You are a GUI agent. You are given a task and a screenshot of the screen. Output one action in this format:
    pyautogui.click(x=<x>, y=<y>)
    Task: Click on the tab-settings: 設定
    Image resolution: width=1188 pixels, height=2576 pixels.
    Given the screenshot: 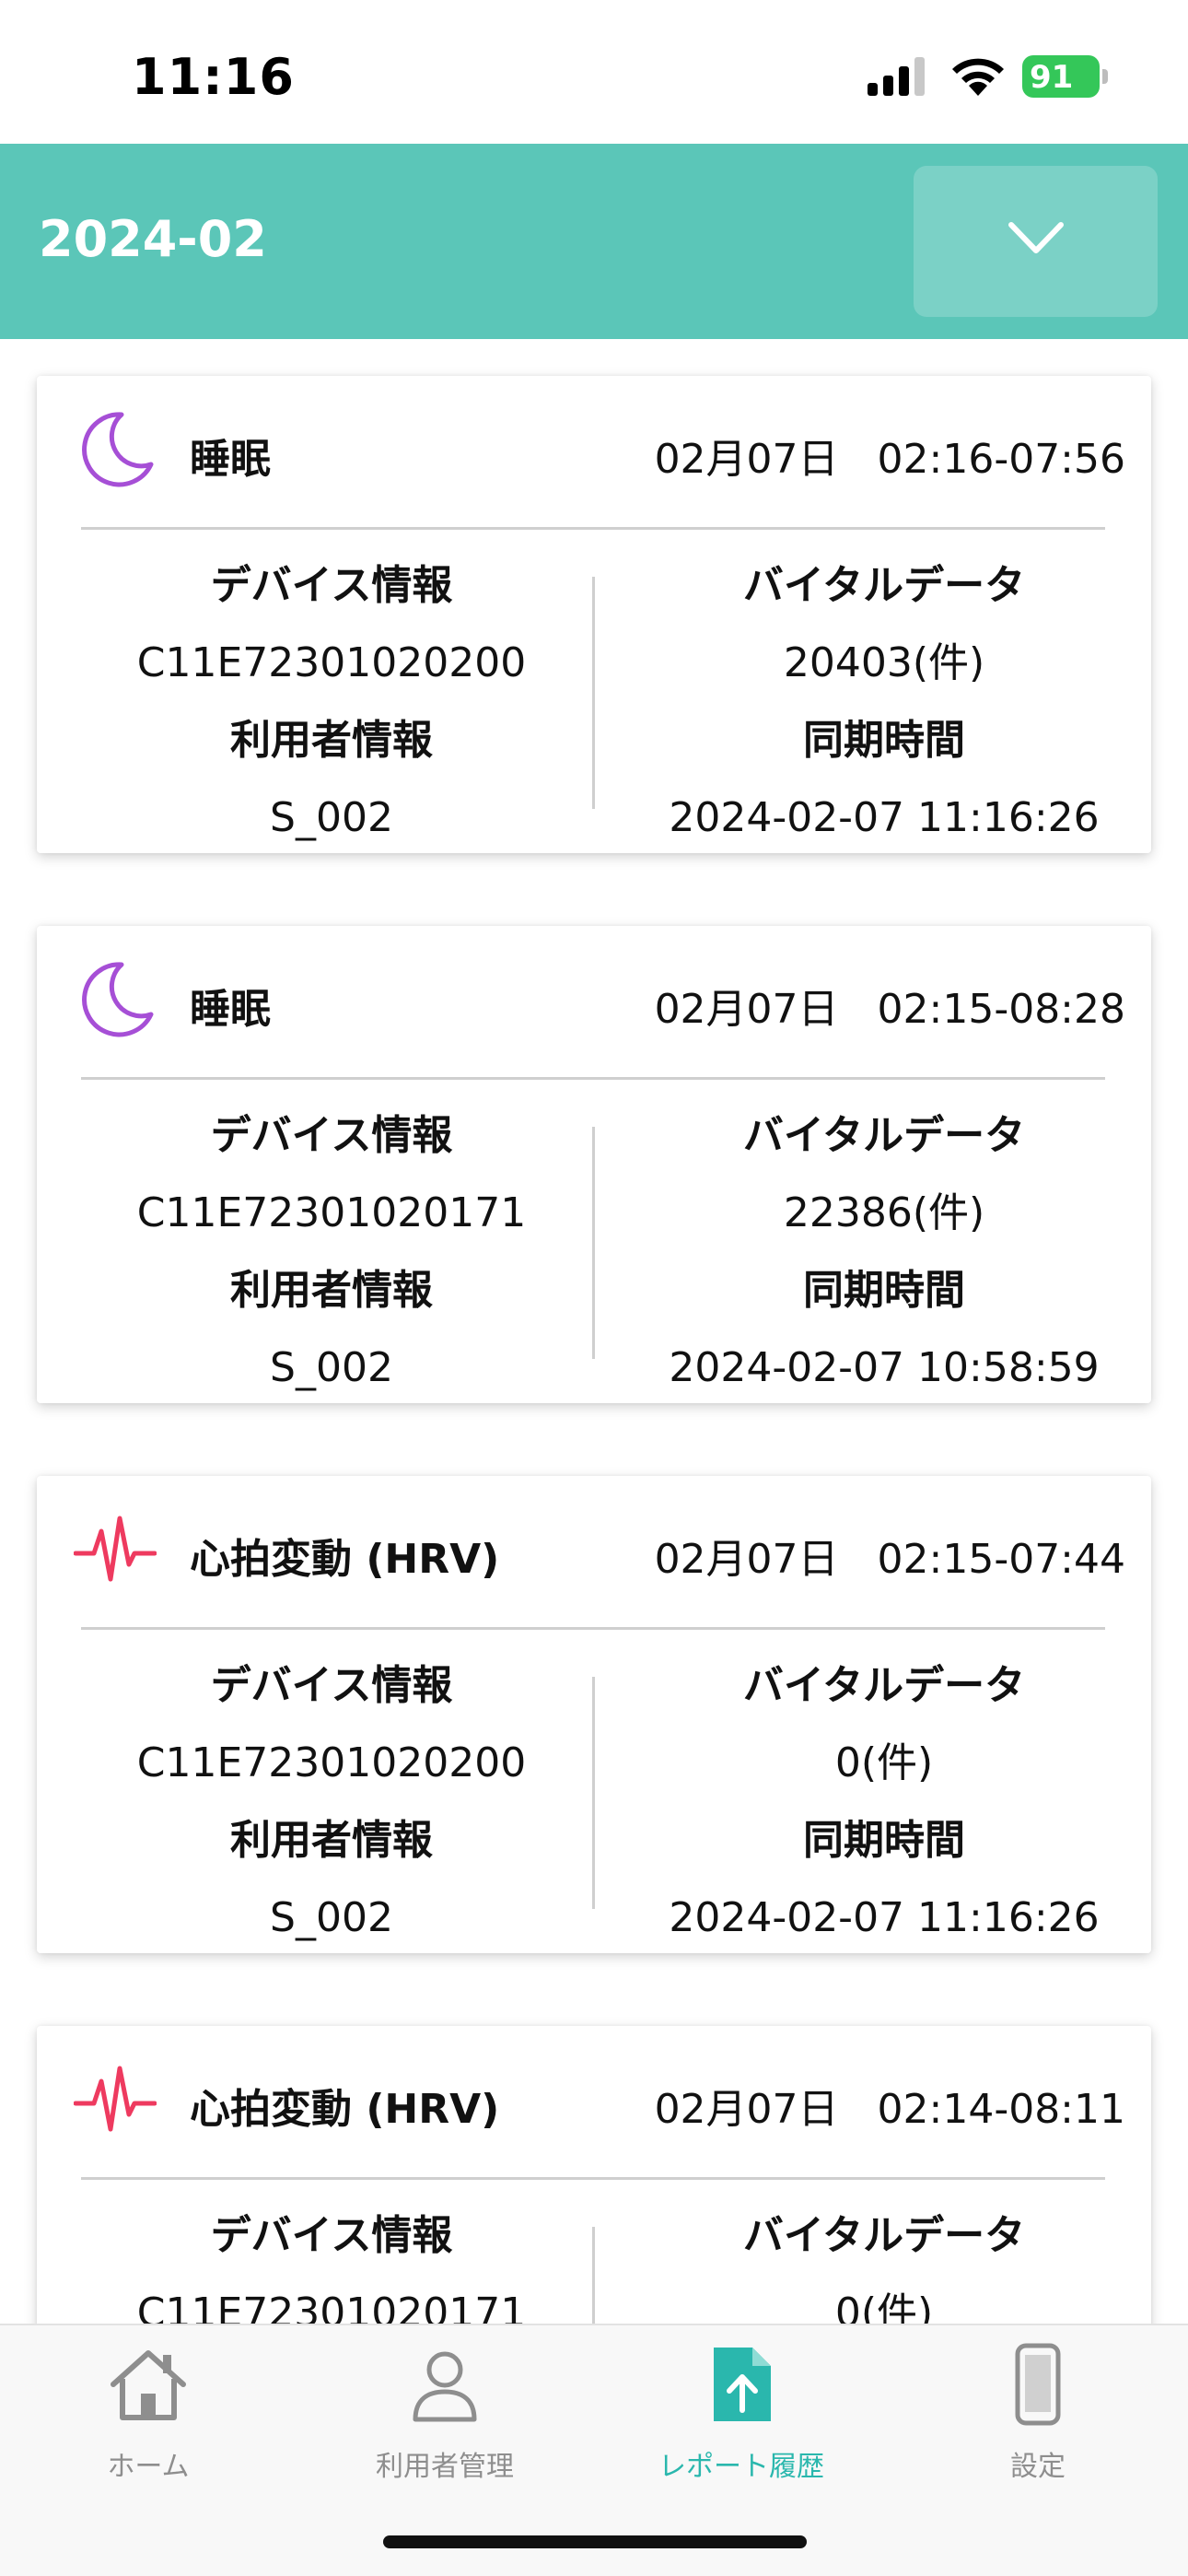 What is the action you would take?
    pyautogui.click(x=1038, y=2417)
    